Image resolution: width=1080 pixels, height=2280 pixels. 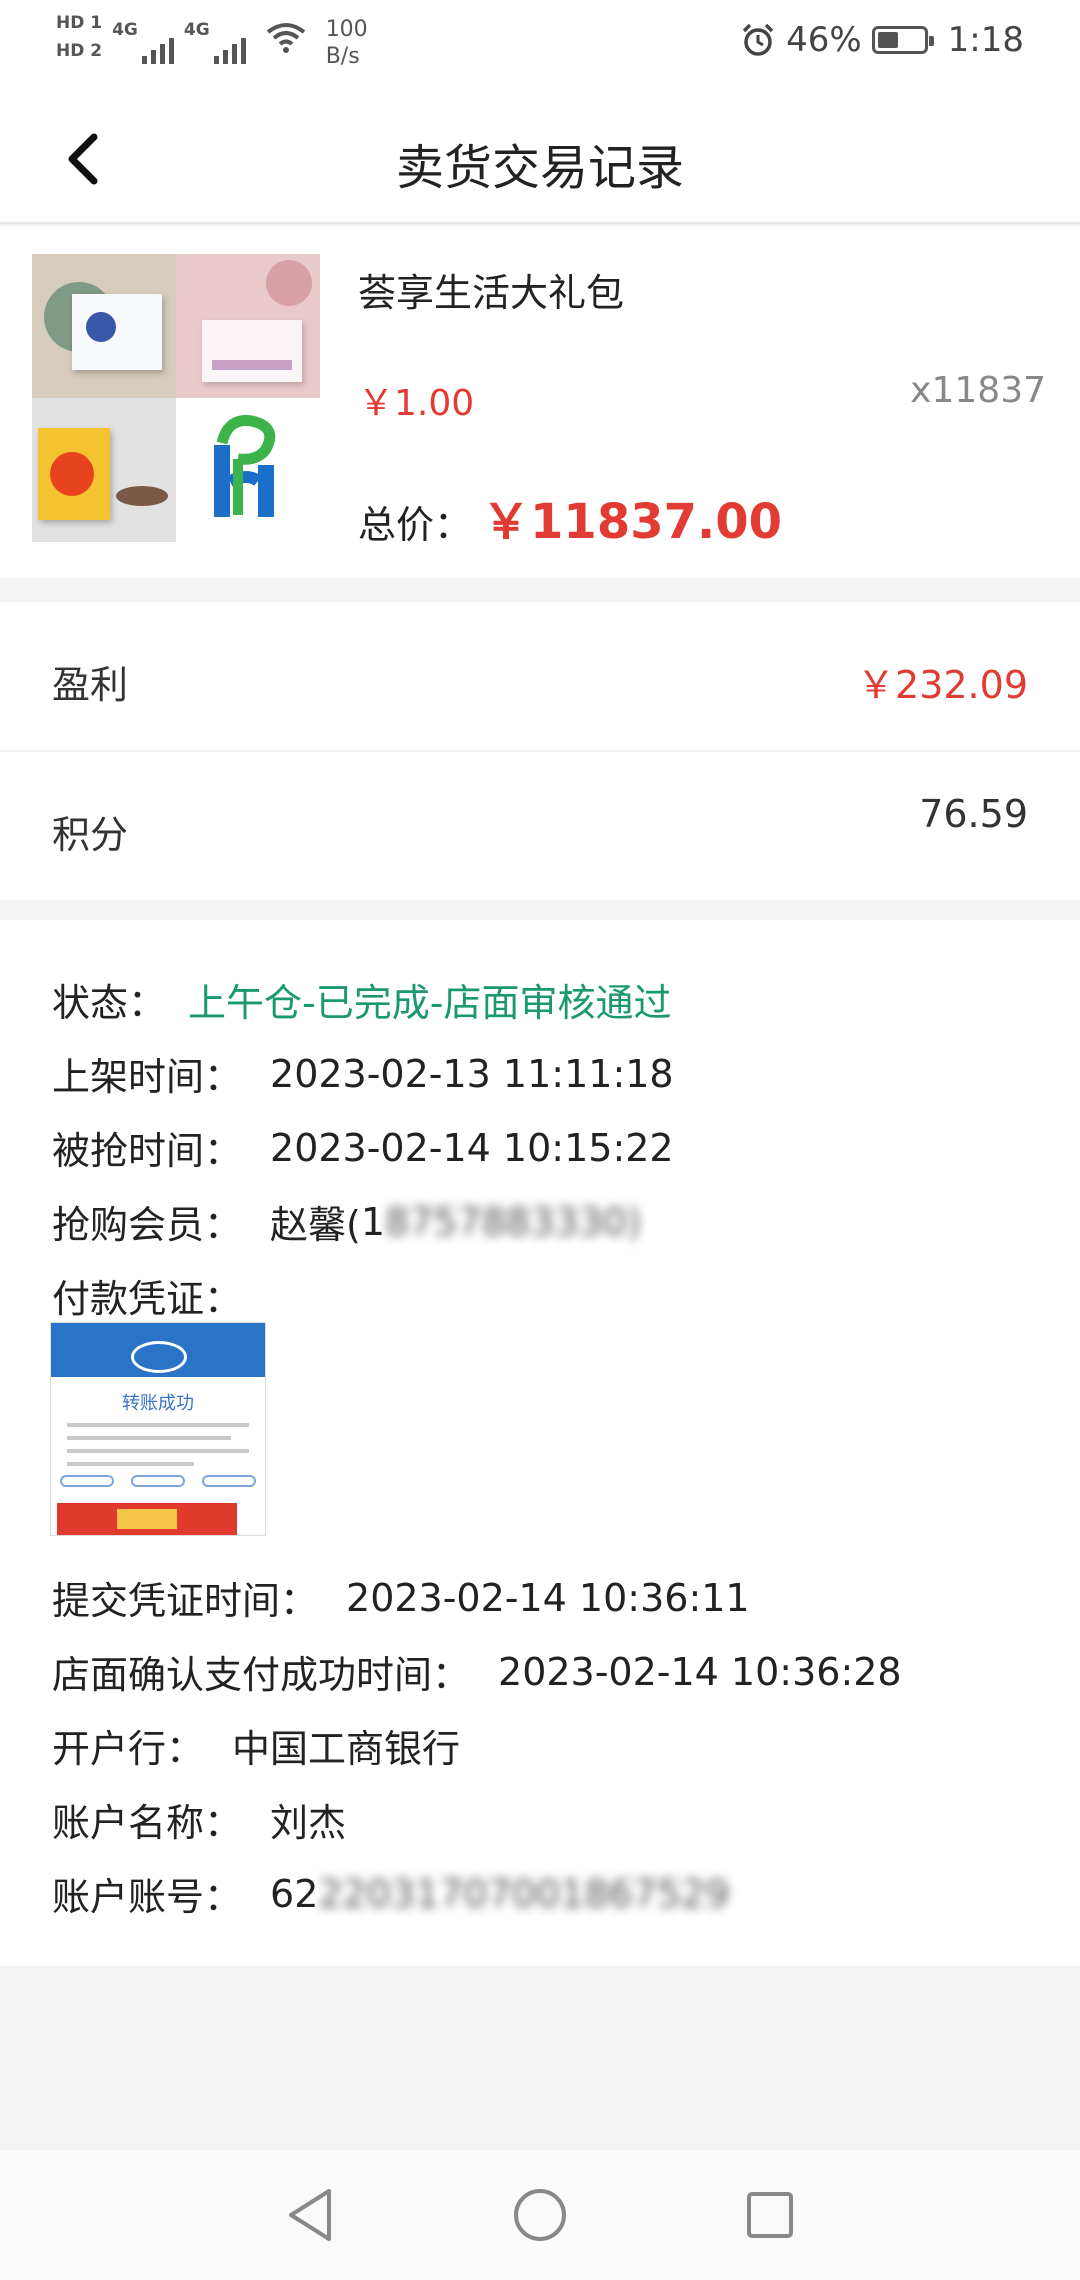 What do you see at coordinates (540, 676) in the screenshot?
I see `profit-row: 盈利 ￥232.09` at bounding box center [540, 676].